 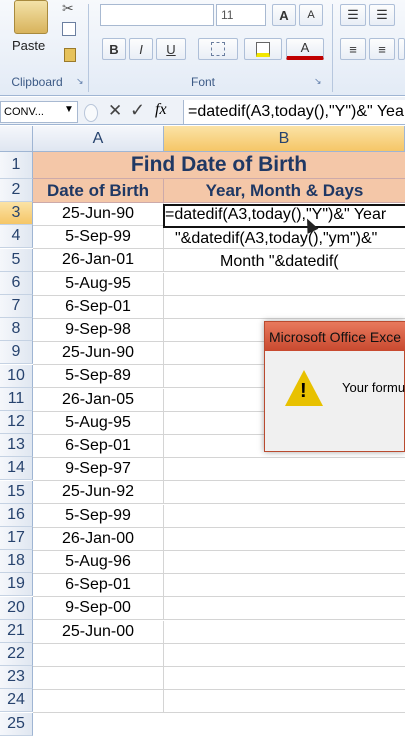 What do you see at coordinates (16, 399) in the screenshot?
I see `row-header-11: 11` at bounding box center [16, 399].